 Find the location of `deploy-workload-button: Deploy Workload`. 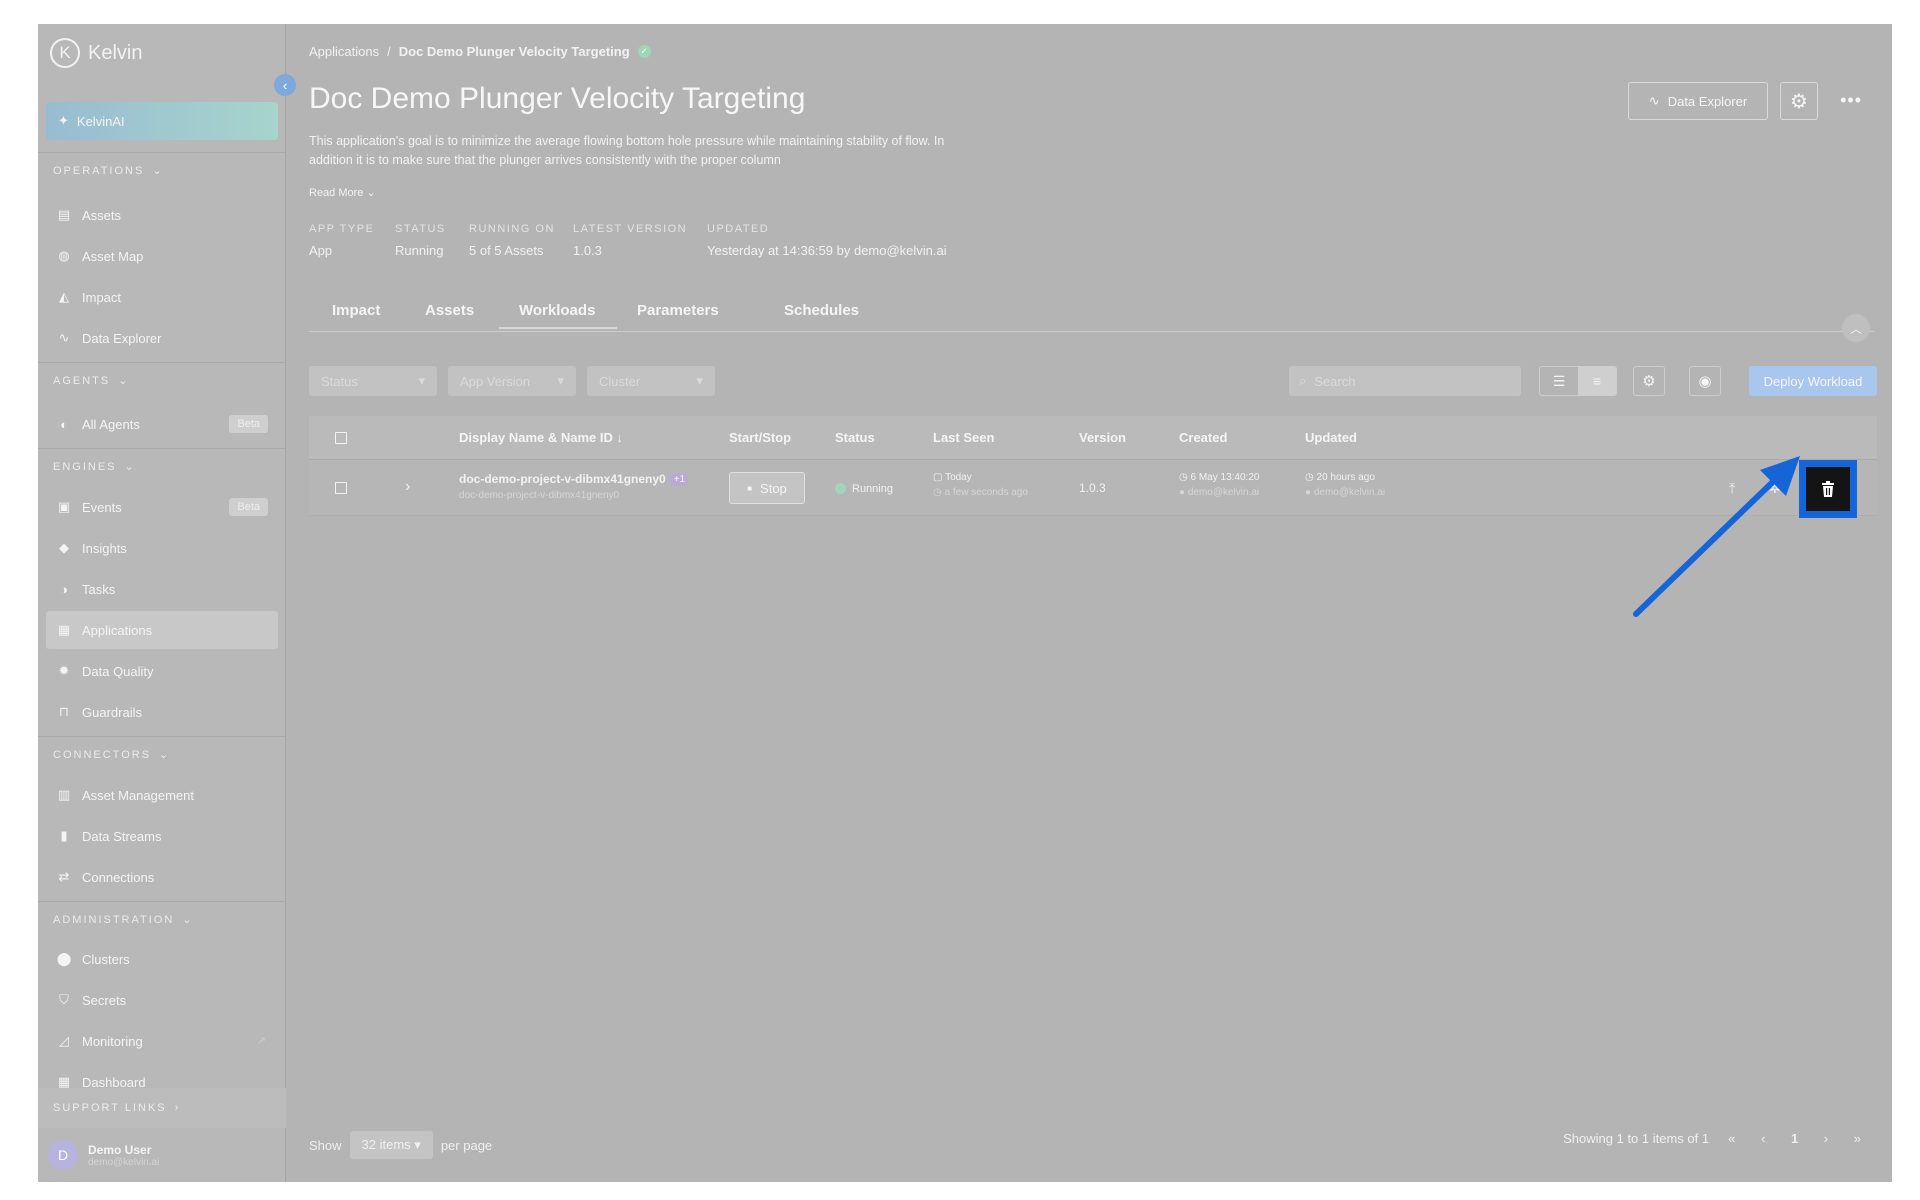

deploy-workload-button: Deploy Workload is located at coordinates (1813, 381).